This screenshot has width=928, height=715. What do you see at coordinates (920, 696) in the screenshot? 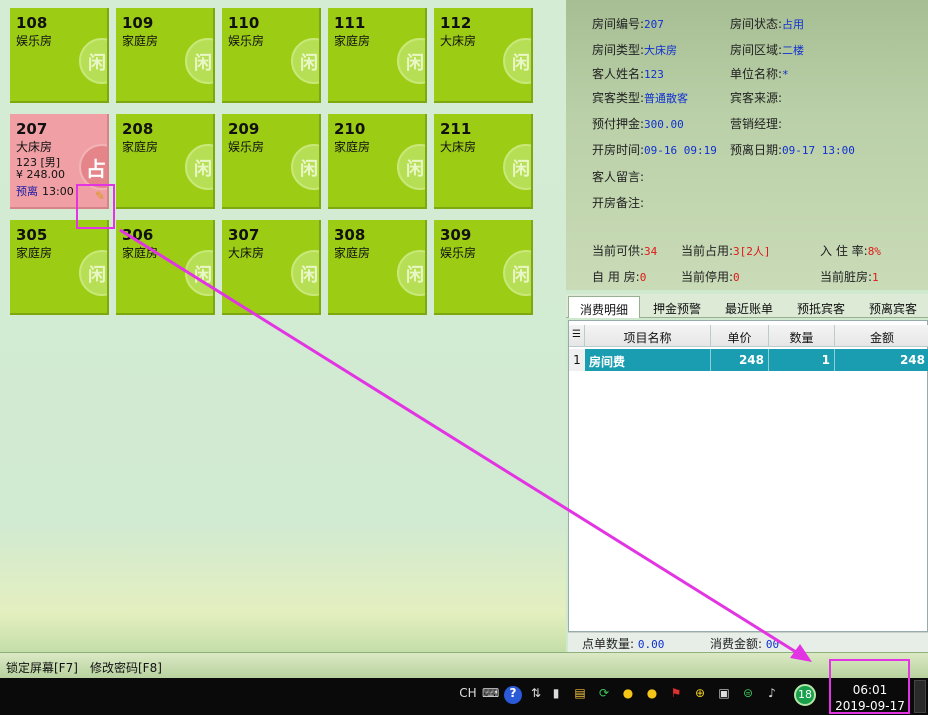
I see `show-desktop-button` at bounding box center [920, 696].